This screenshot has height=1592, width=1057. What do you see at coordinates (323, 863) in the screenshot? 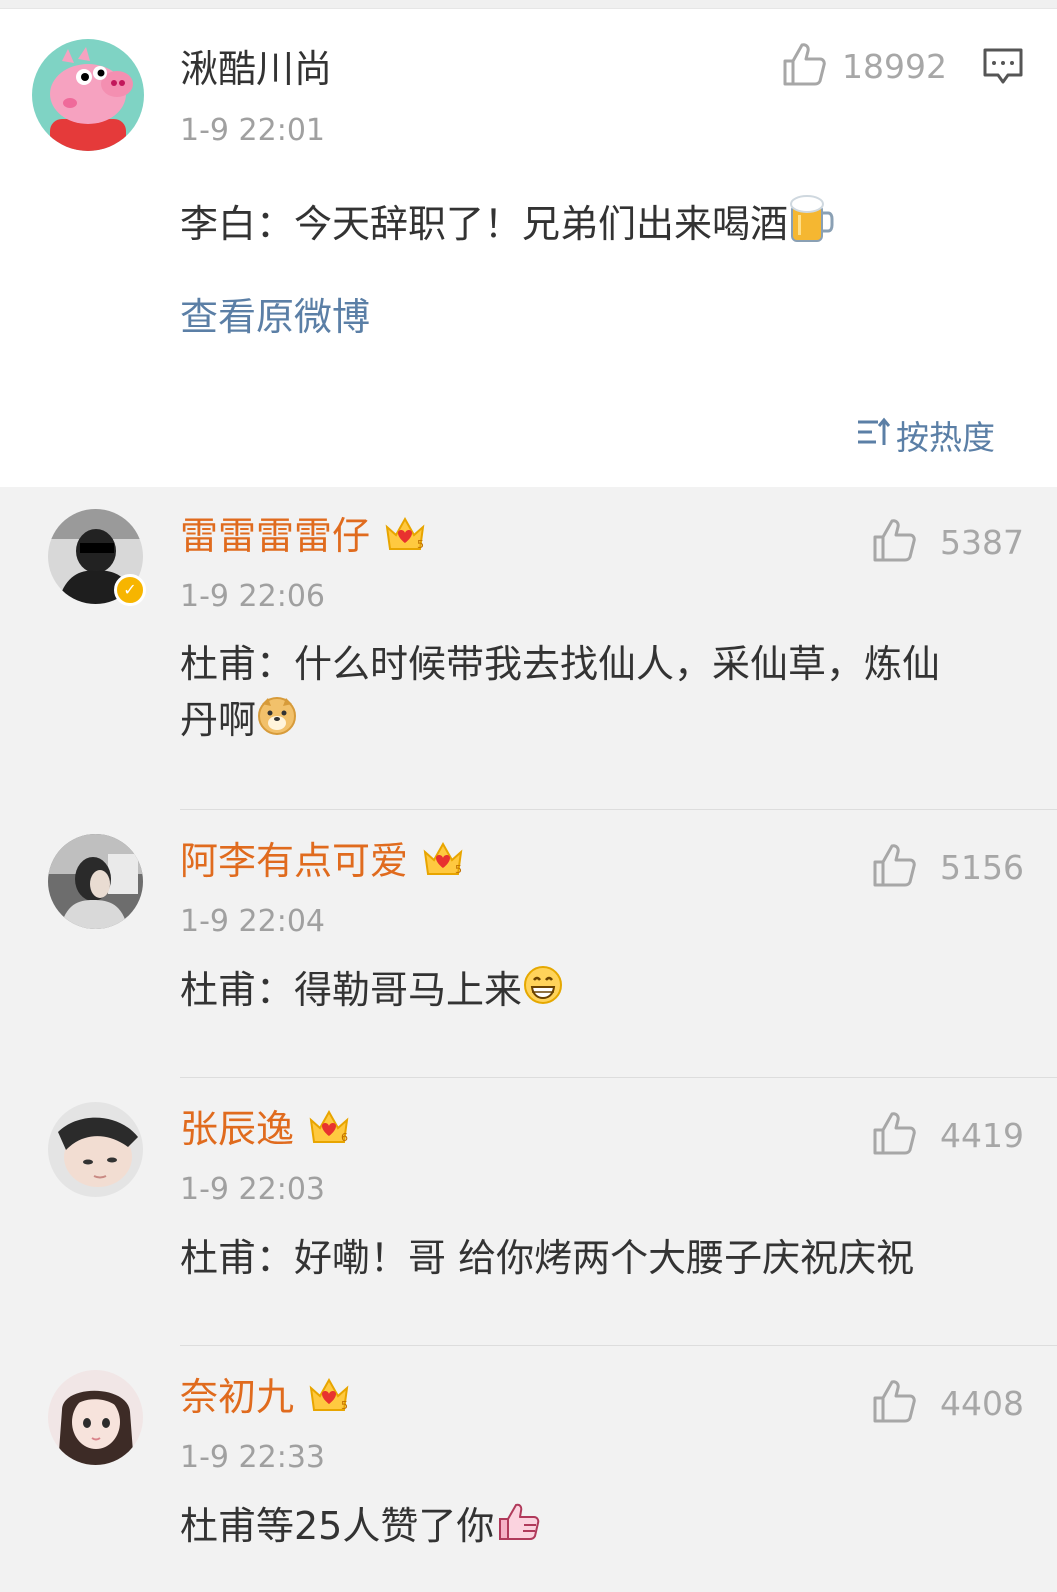
I see `comment-username: 阿李有点可爱 5` at bounding box center [323, 863].